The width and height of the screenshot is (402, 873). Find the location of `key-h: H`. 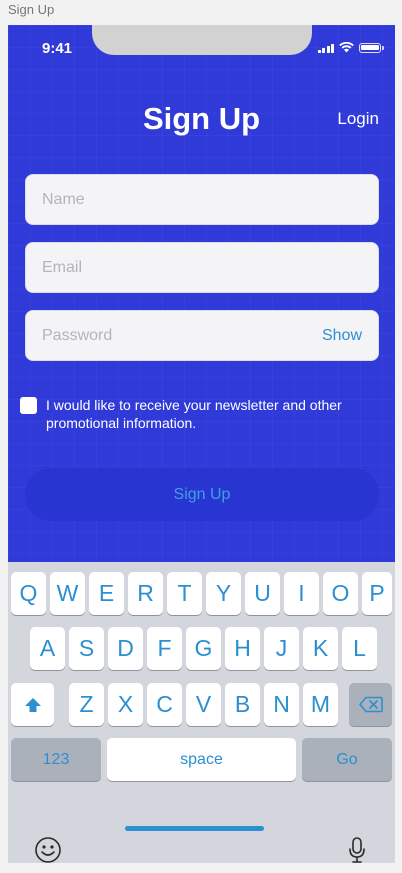

key-h: H is located at coordinates (242, 648).